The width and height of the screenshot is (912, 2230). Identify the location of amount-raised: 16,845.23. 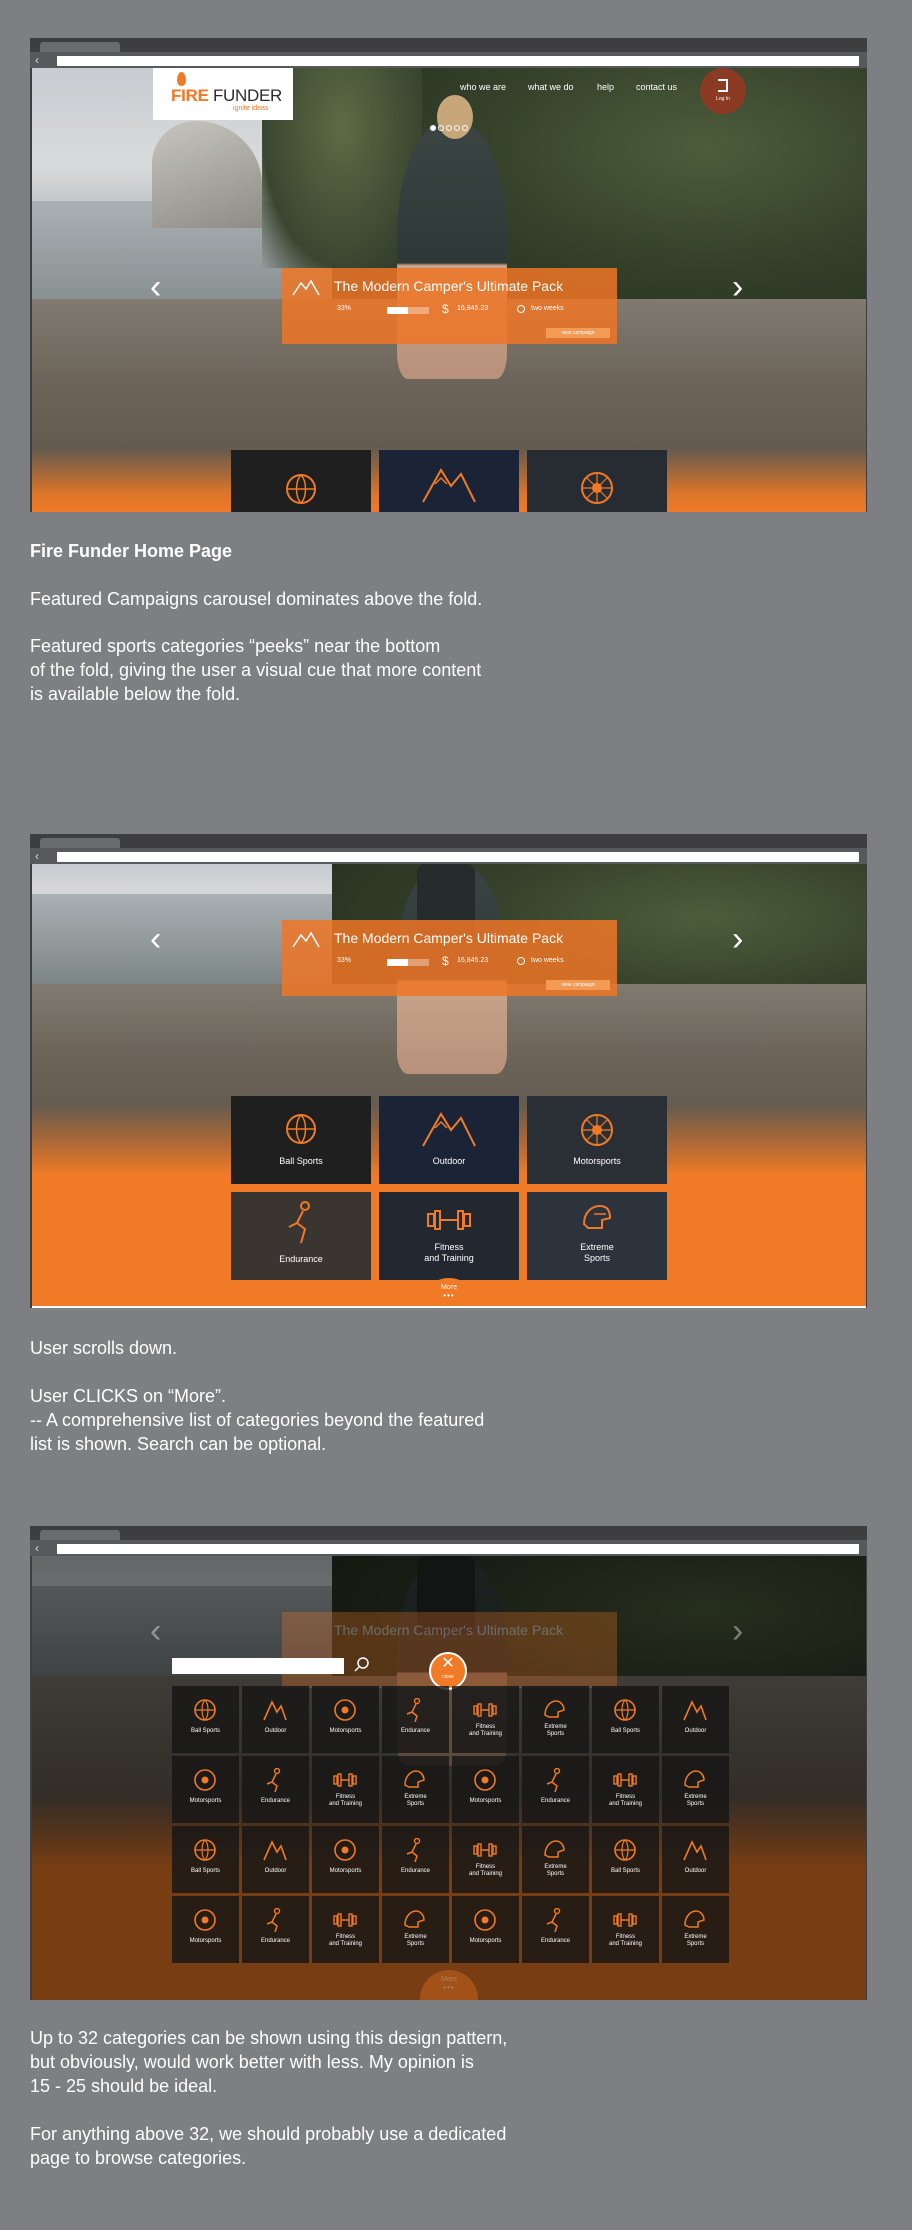
(473, 960).